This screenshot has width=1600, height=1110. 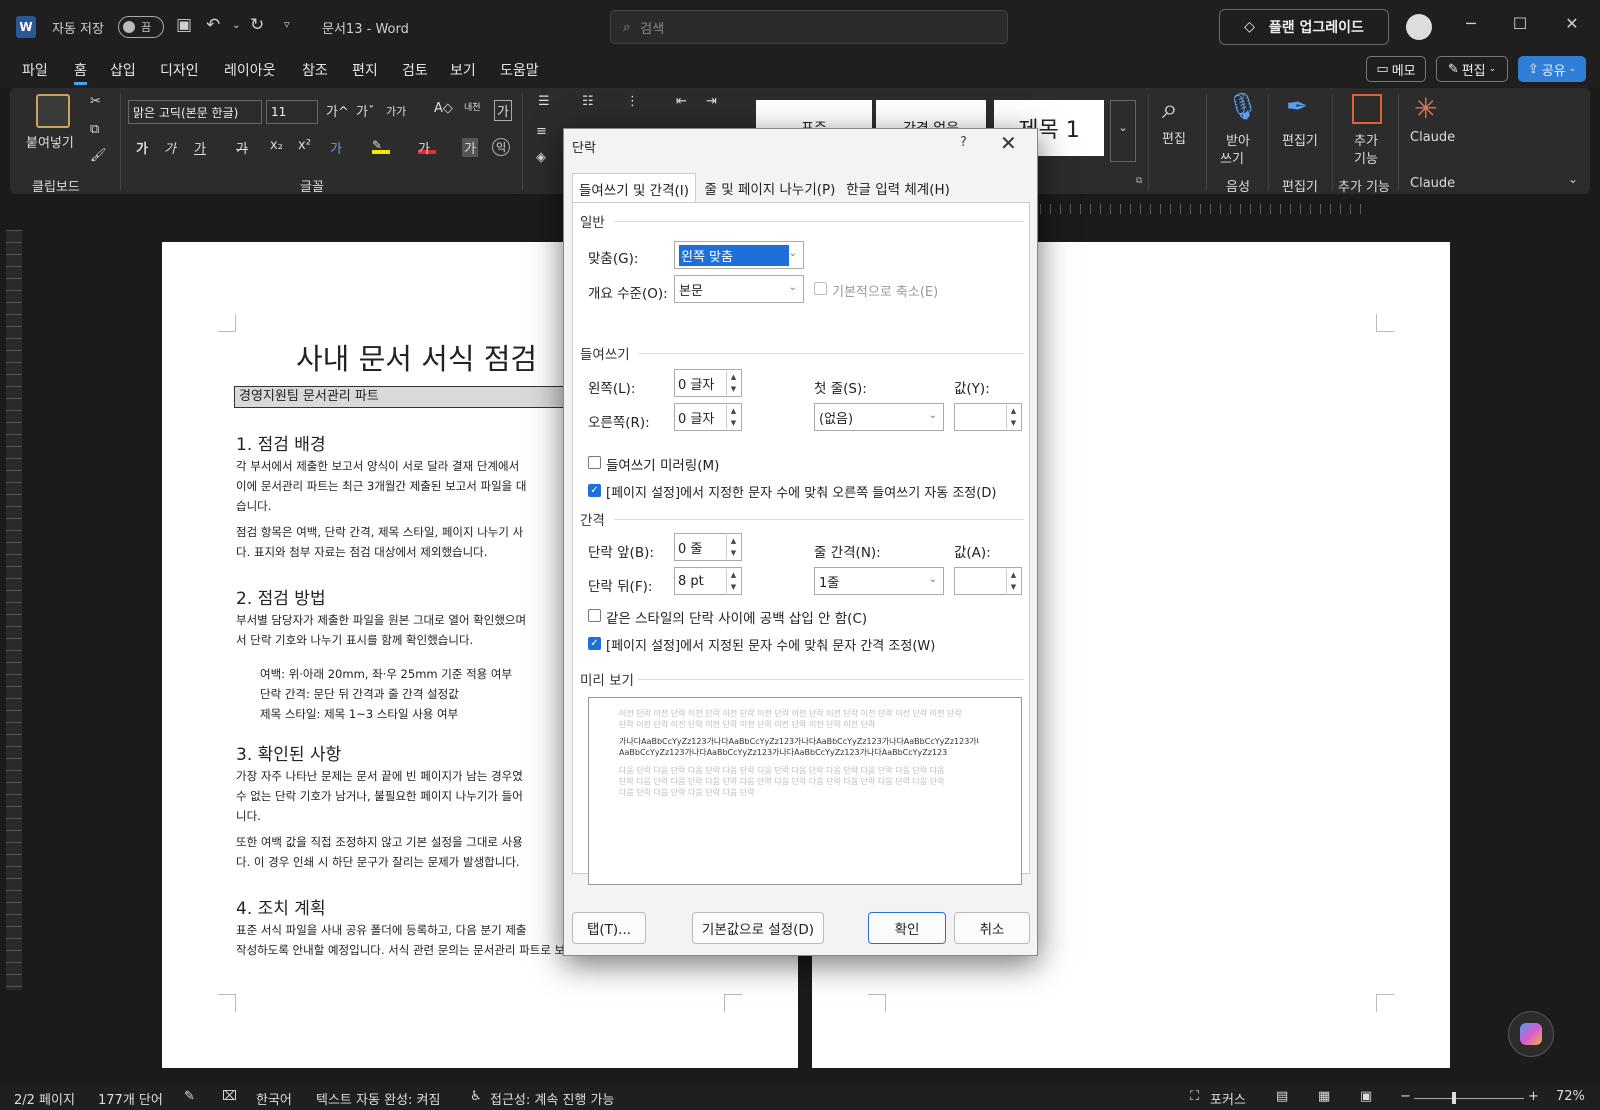 What do you see at coordinates (1232, 157) in the screenshot?
I see `dictate-label-2: 쓰기` at bounding box center [1232, 157].